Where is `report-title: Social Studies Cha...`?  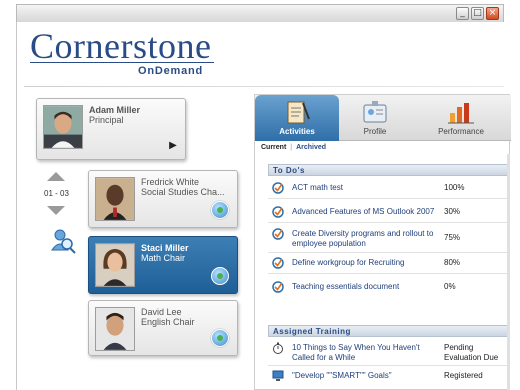 report-title: Social Studies Cha... is located at coordinates (183, 192).